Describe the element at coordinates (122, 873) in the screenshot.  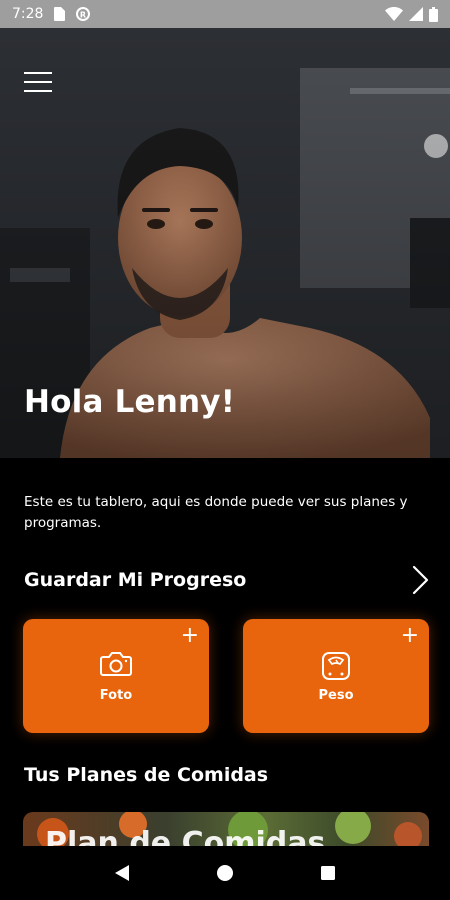
I see `back-triangle-icon` at that location.